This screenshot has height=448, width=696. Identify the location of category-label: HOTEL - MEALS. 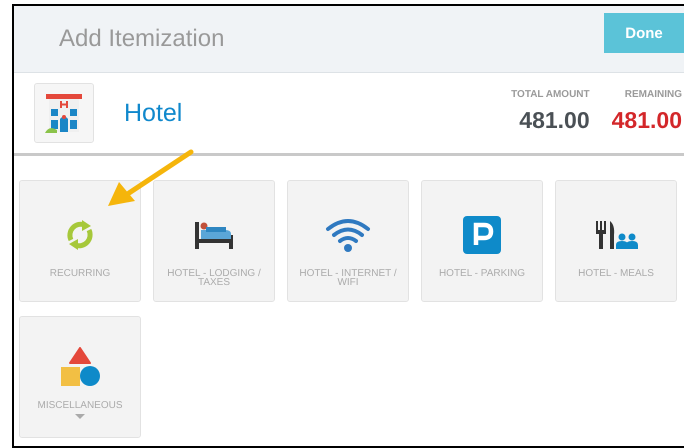
(616, 273).